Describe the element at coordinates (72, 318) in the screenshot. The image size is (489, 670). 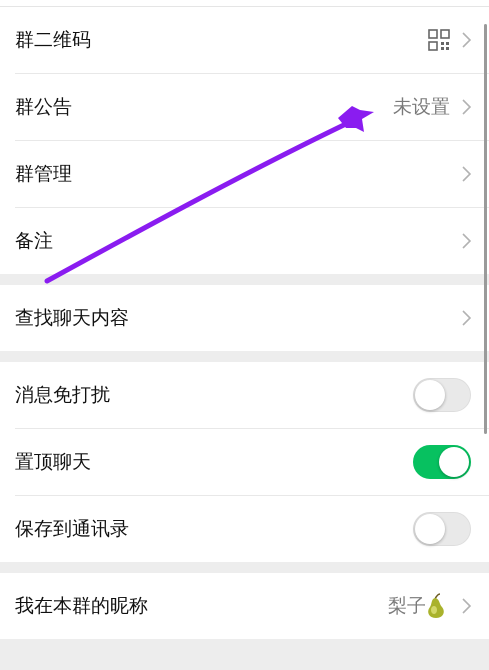
I see `row-label: 查找聊天内容` at that location.